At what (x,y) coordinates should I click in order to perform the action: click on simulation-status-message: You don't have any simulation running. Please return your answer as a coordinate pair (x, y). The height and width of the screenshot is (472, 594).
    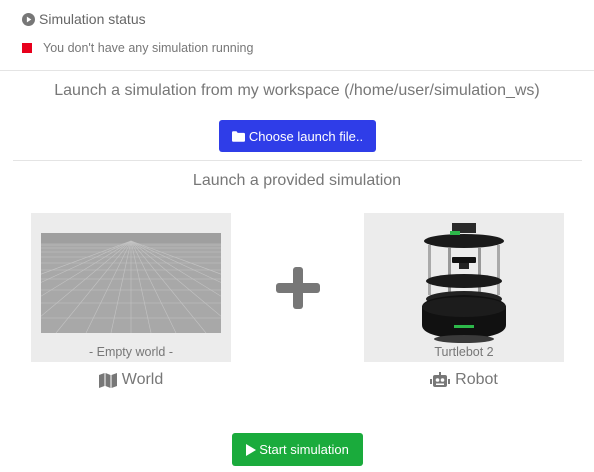
    Looking at the image, I should click on (137, 48).